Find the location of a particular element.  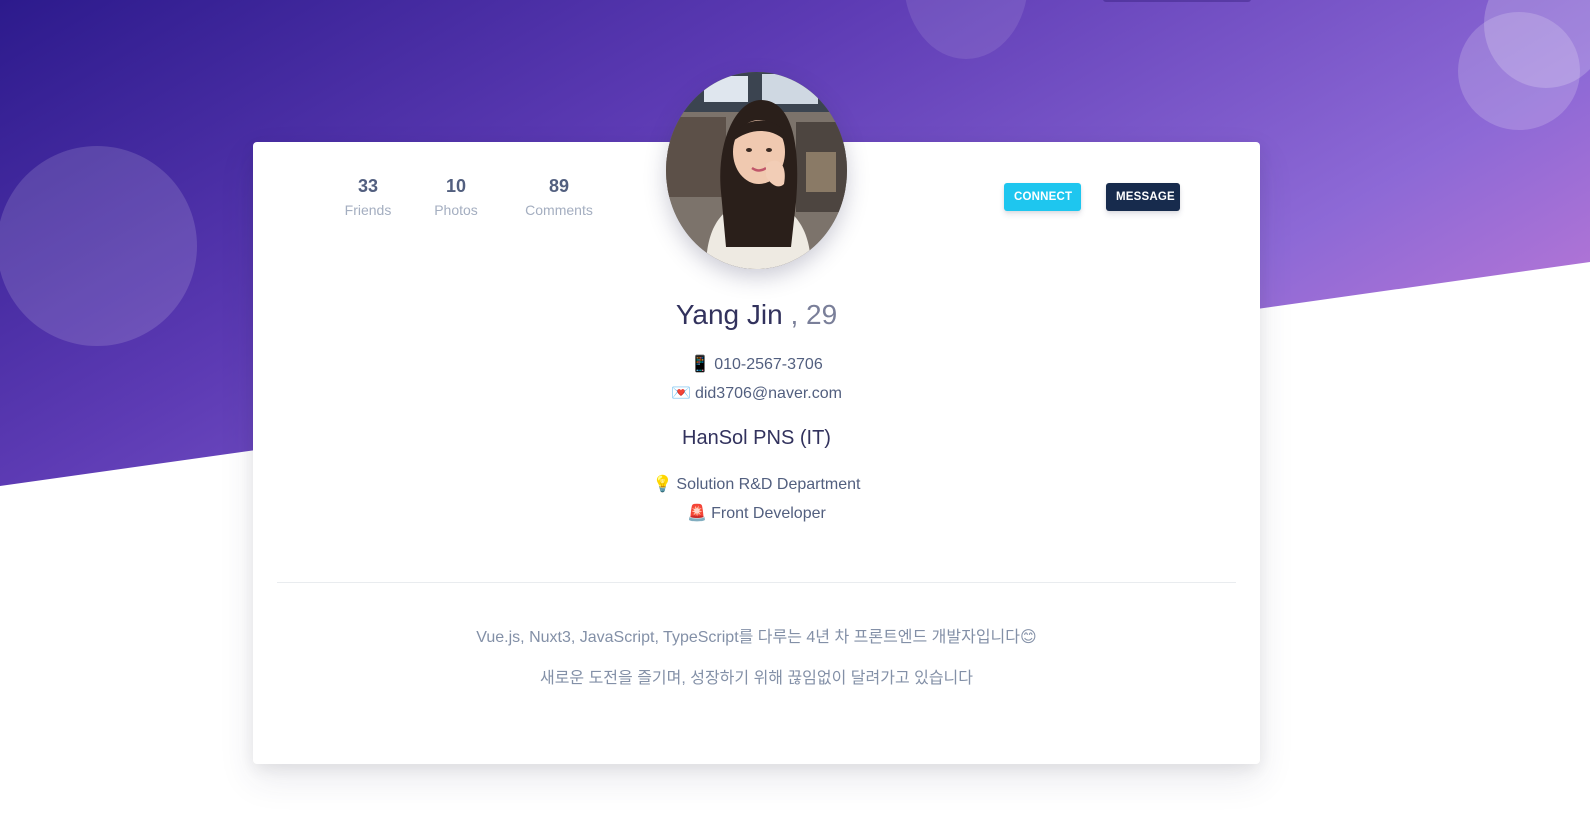

stat-value: 33 is located at coordinates (368, 186).